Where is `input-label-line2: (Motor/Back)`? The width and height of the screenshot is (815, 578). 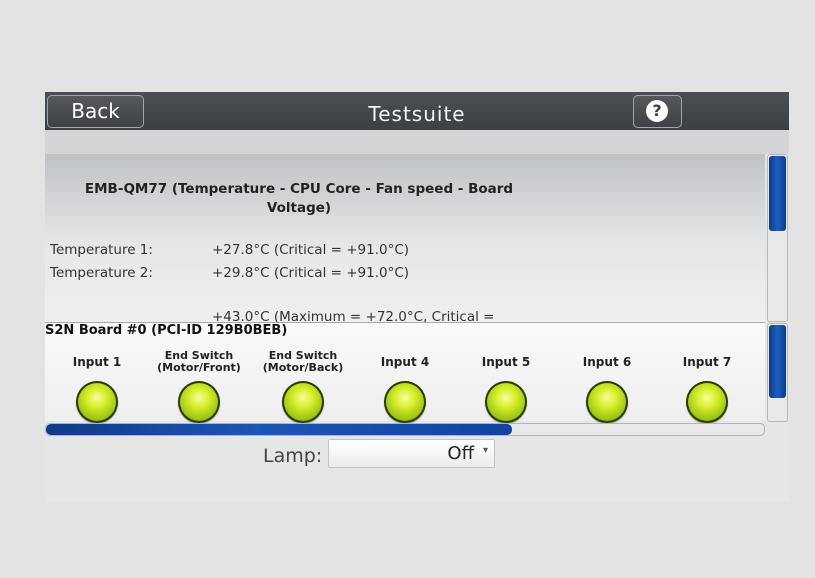 input-label-line2: (Motor/Back) is located at coordinates (303, 367).